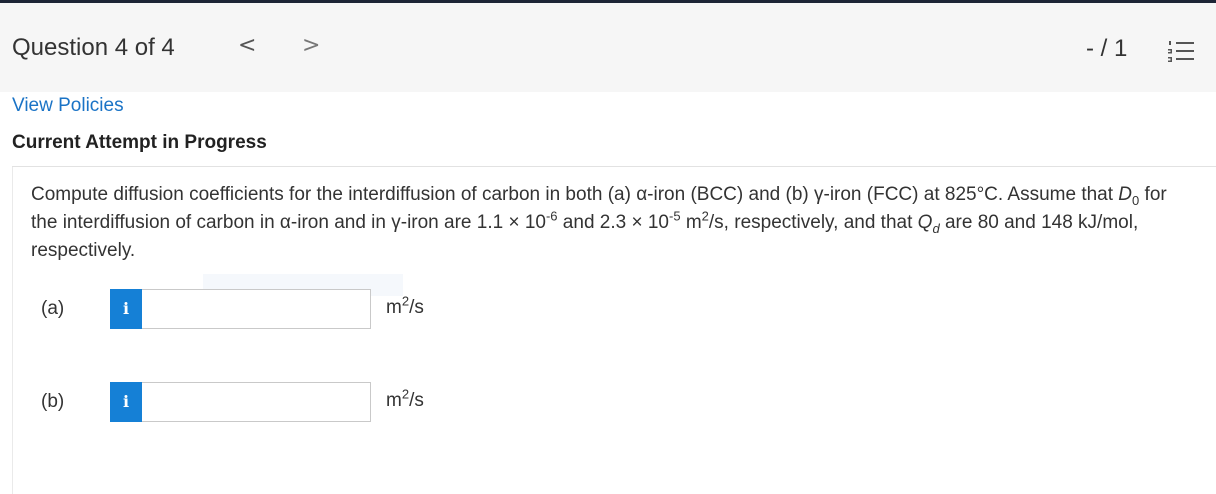 Image resolution: width=1216 pixels, height=494 pixels. What do you see at coordinates (1107, 48) in the screenshot?
I see `score-display: - / 1` at bounding box center [1107, 48].